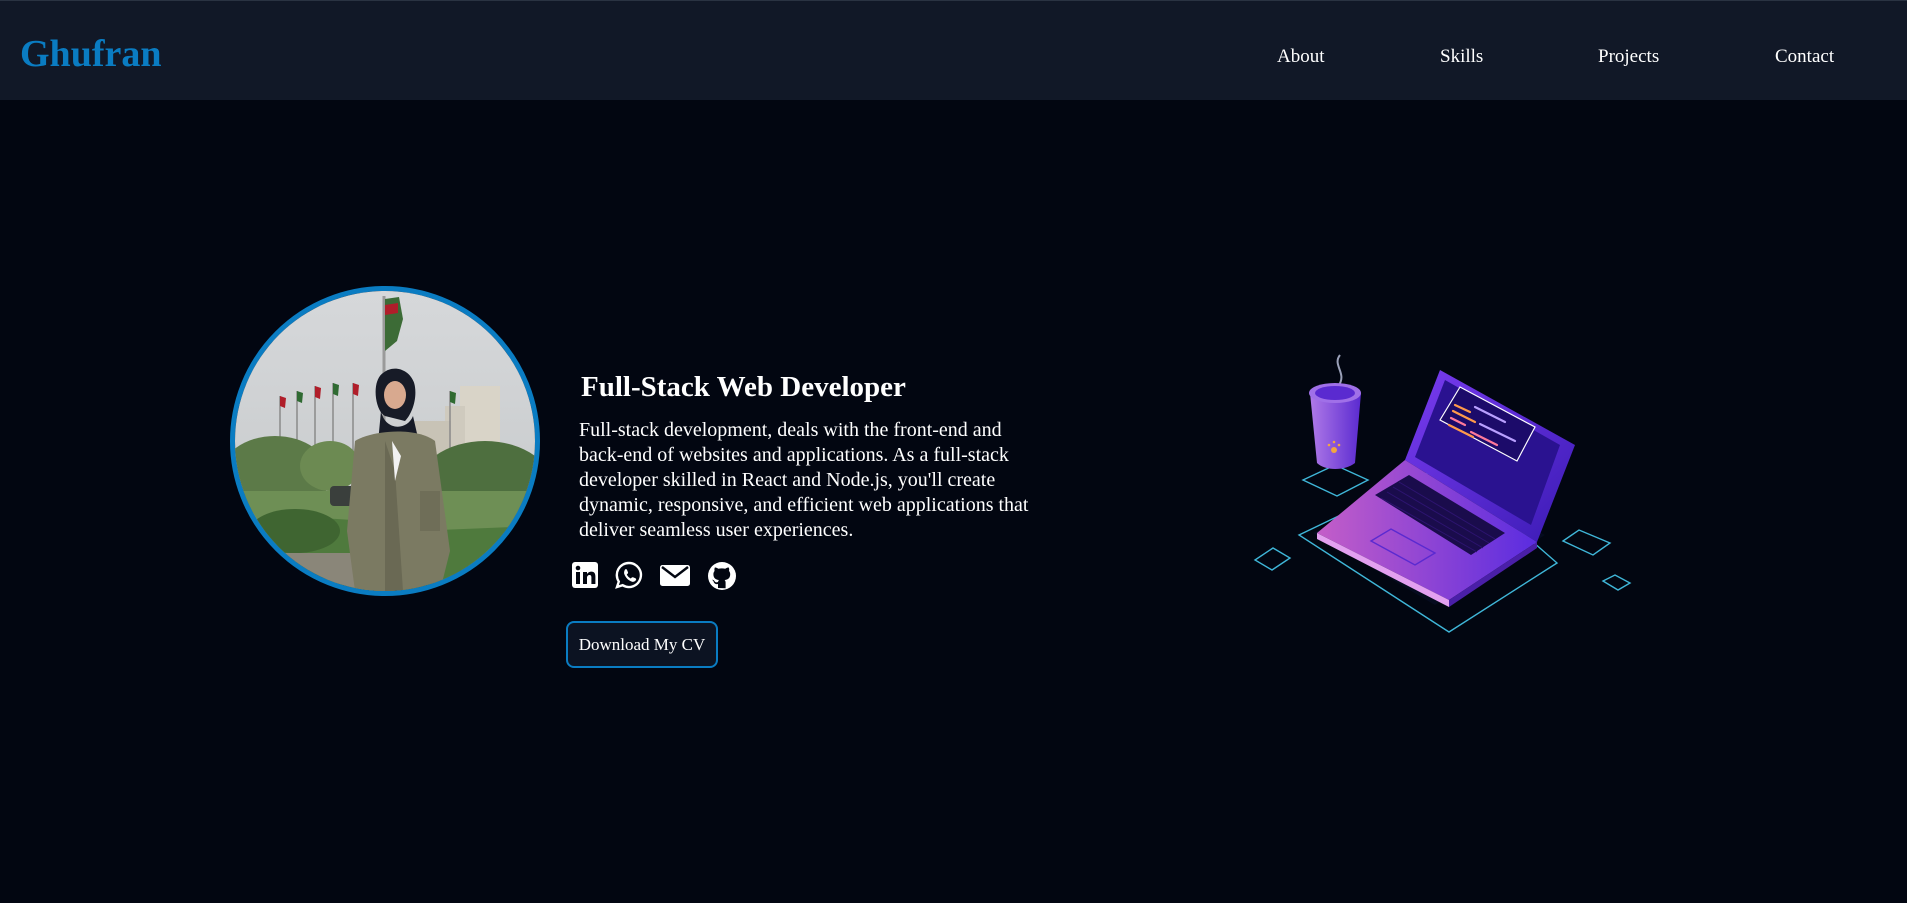  Describe the element at coordinates (953, 50) in the screenshot. I see `navbar: Ghufran About Skills Projects Contact` at that location.